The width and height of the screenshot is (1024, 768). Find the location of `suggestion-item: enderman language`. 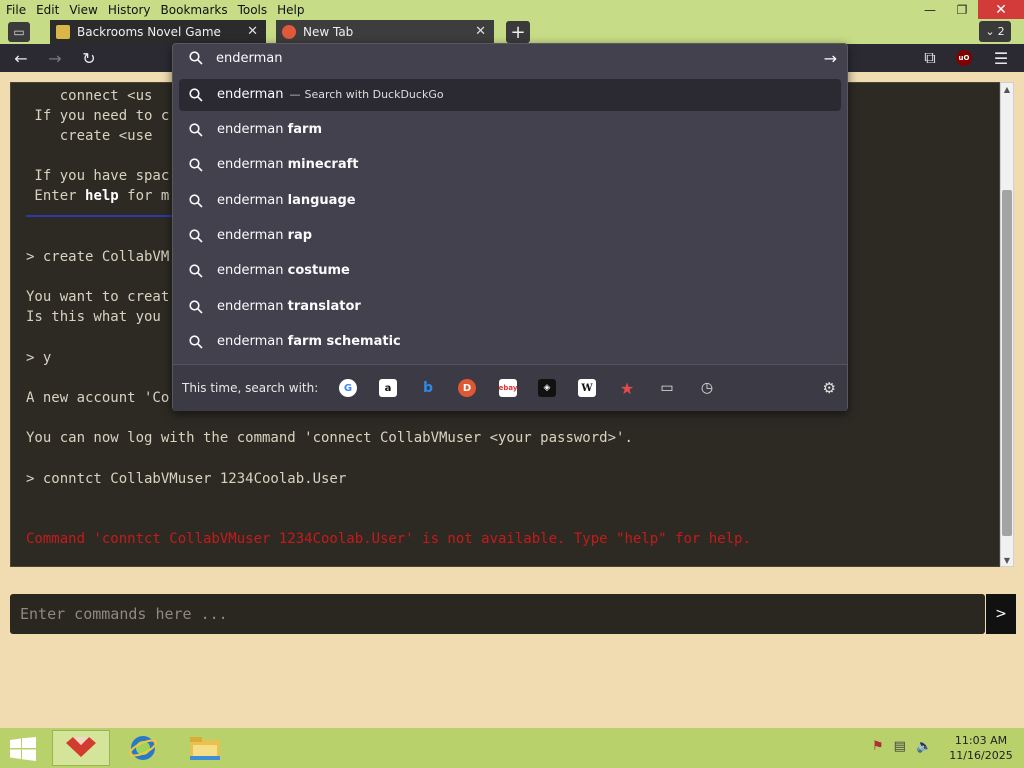

suggestion-item: enderman language is located at coordinates (510, 201).